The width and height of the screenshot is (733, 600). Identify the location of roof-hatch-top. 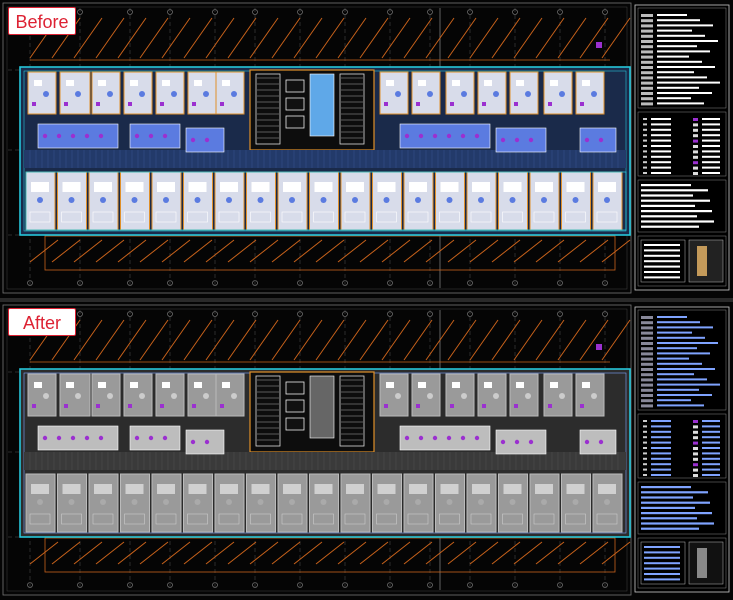
(330, 38).